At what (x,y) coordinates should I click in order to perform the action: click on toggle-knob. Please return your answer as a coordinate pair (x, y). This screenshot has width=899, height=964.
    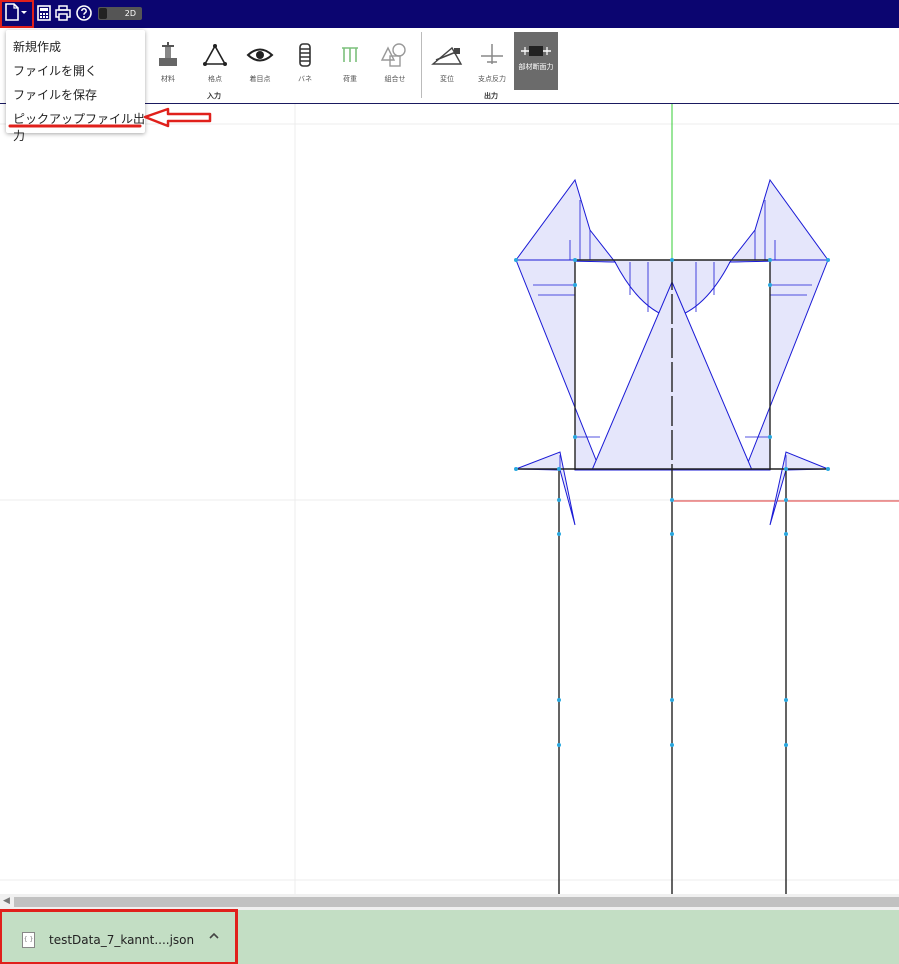
    Looking at the image, I should click on (103, 13).